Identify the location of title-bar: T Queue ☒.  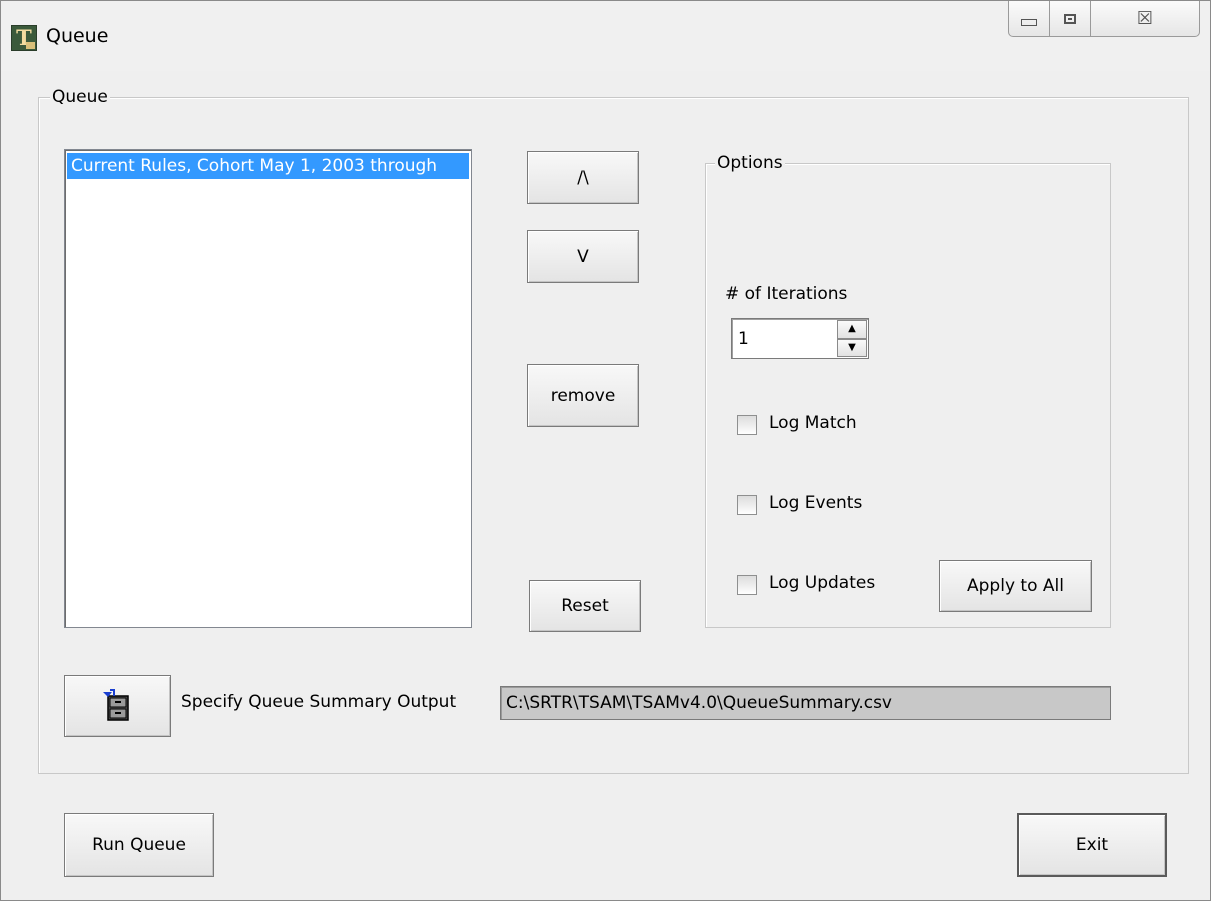
(605, 36).